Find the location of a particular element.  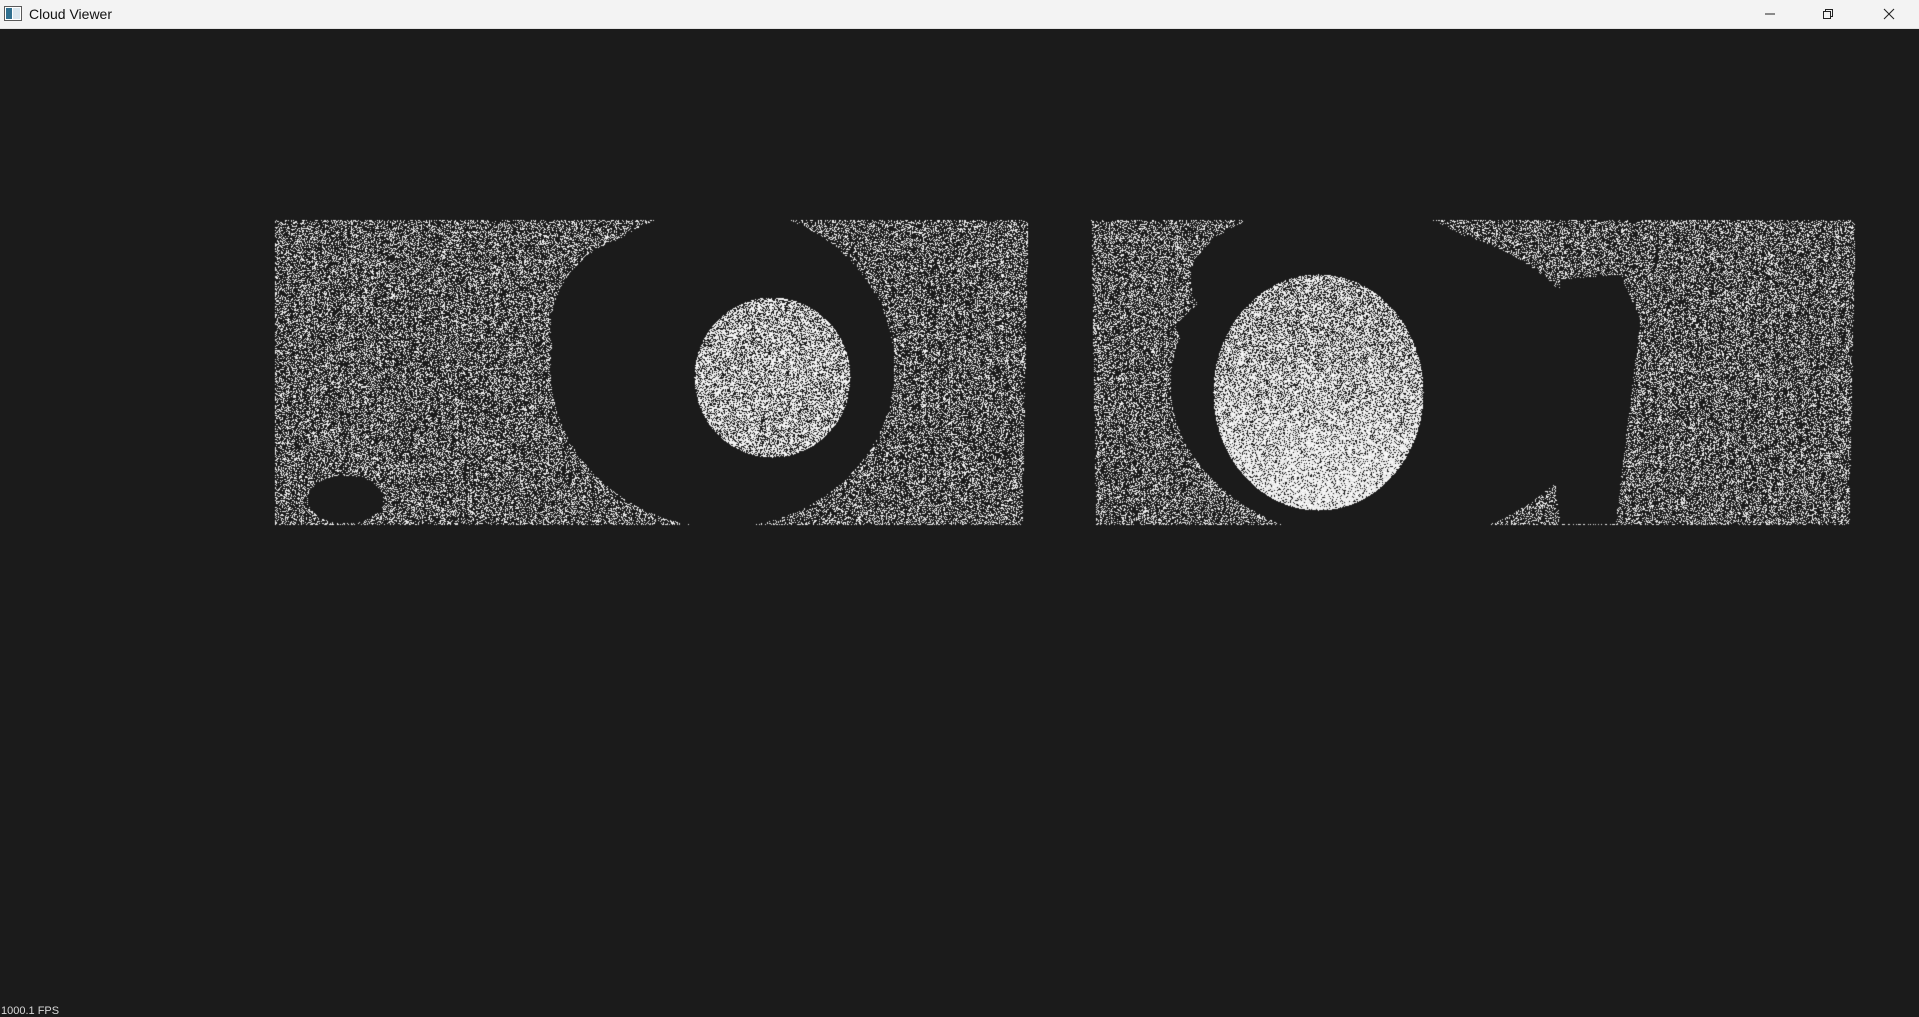

restore-icon is located at coordinates (1828, 14).